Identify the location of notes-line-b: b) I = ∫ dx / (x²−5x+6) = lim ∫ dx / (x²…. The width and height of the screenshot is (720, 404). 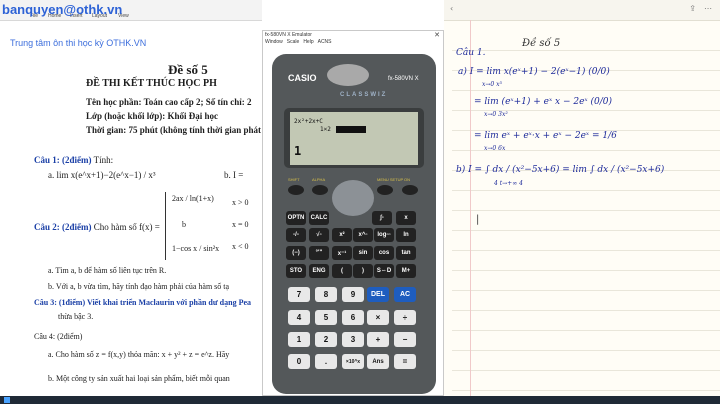
(560, 170).